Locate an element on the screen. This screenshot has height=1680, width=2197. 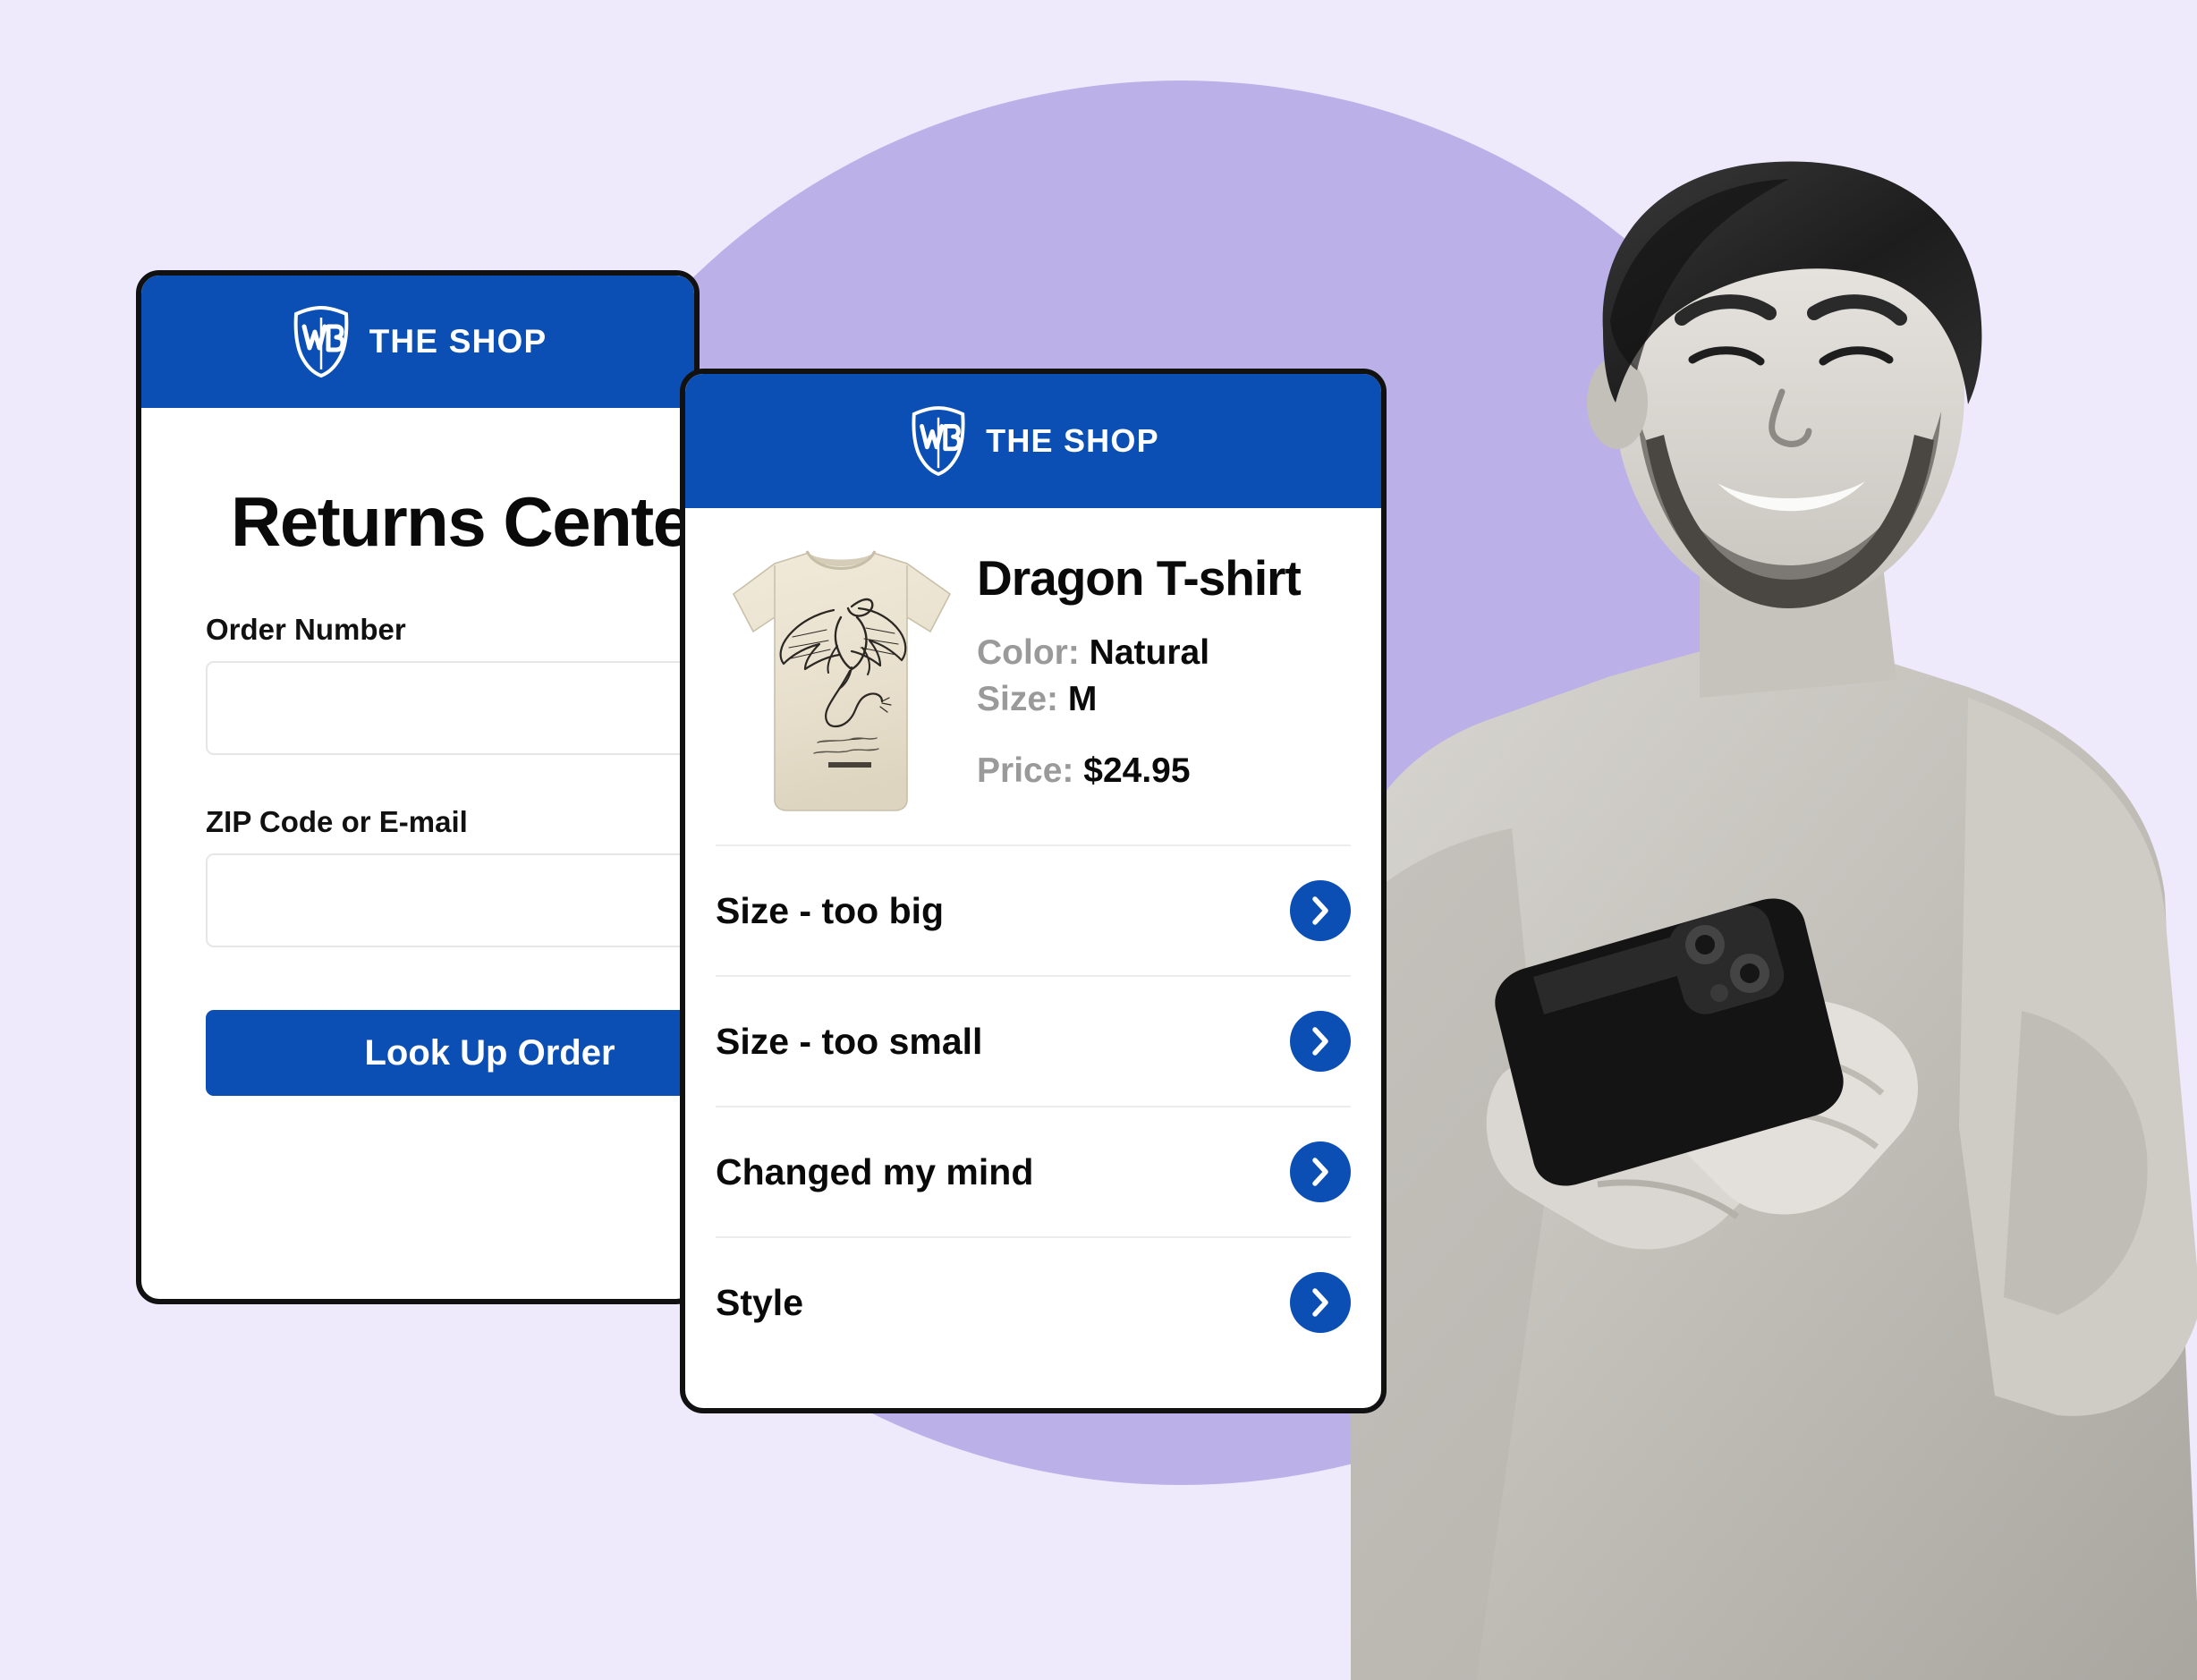
product-color-value: Natural is located at coordinates (1150, 652).